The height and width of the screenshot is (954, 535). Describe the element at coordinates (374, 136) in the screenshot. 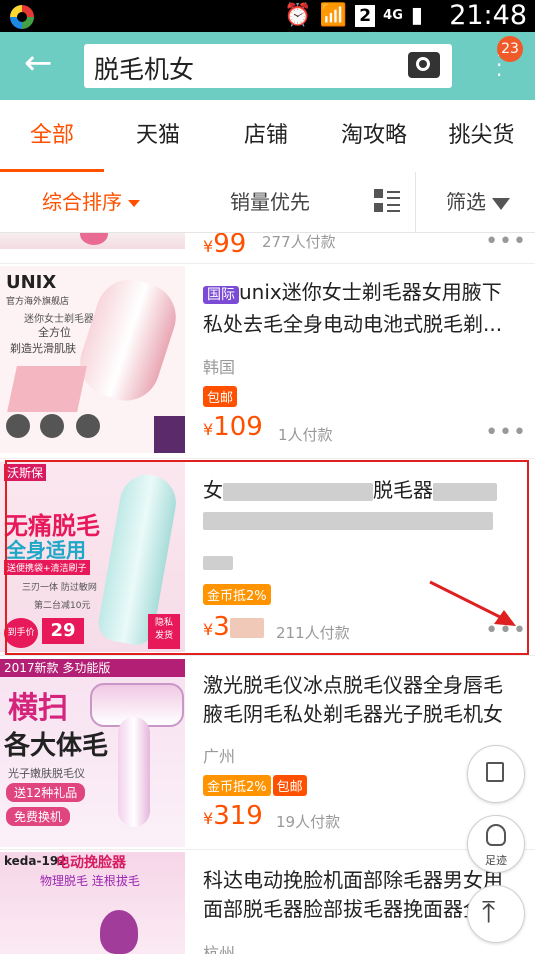

I see `tab-guides: 淘攻略` at that location.